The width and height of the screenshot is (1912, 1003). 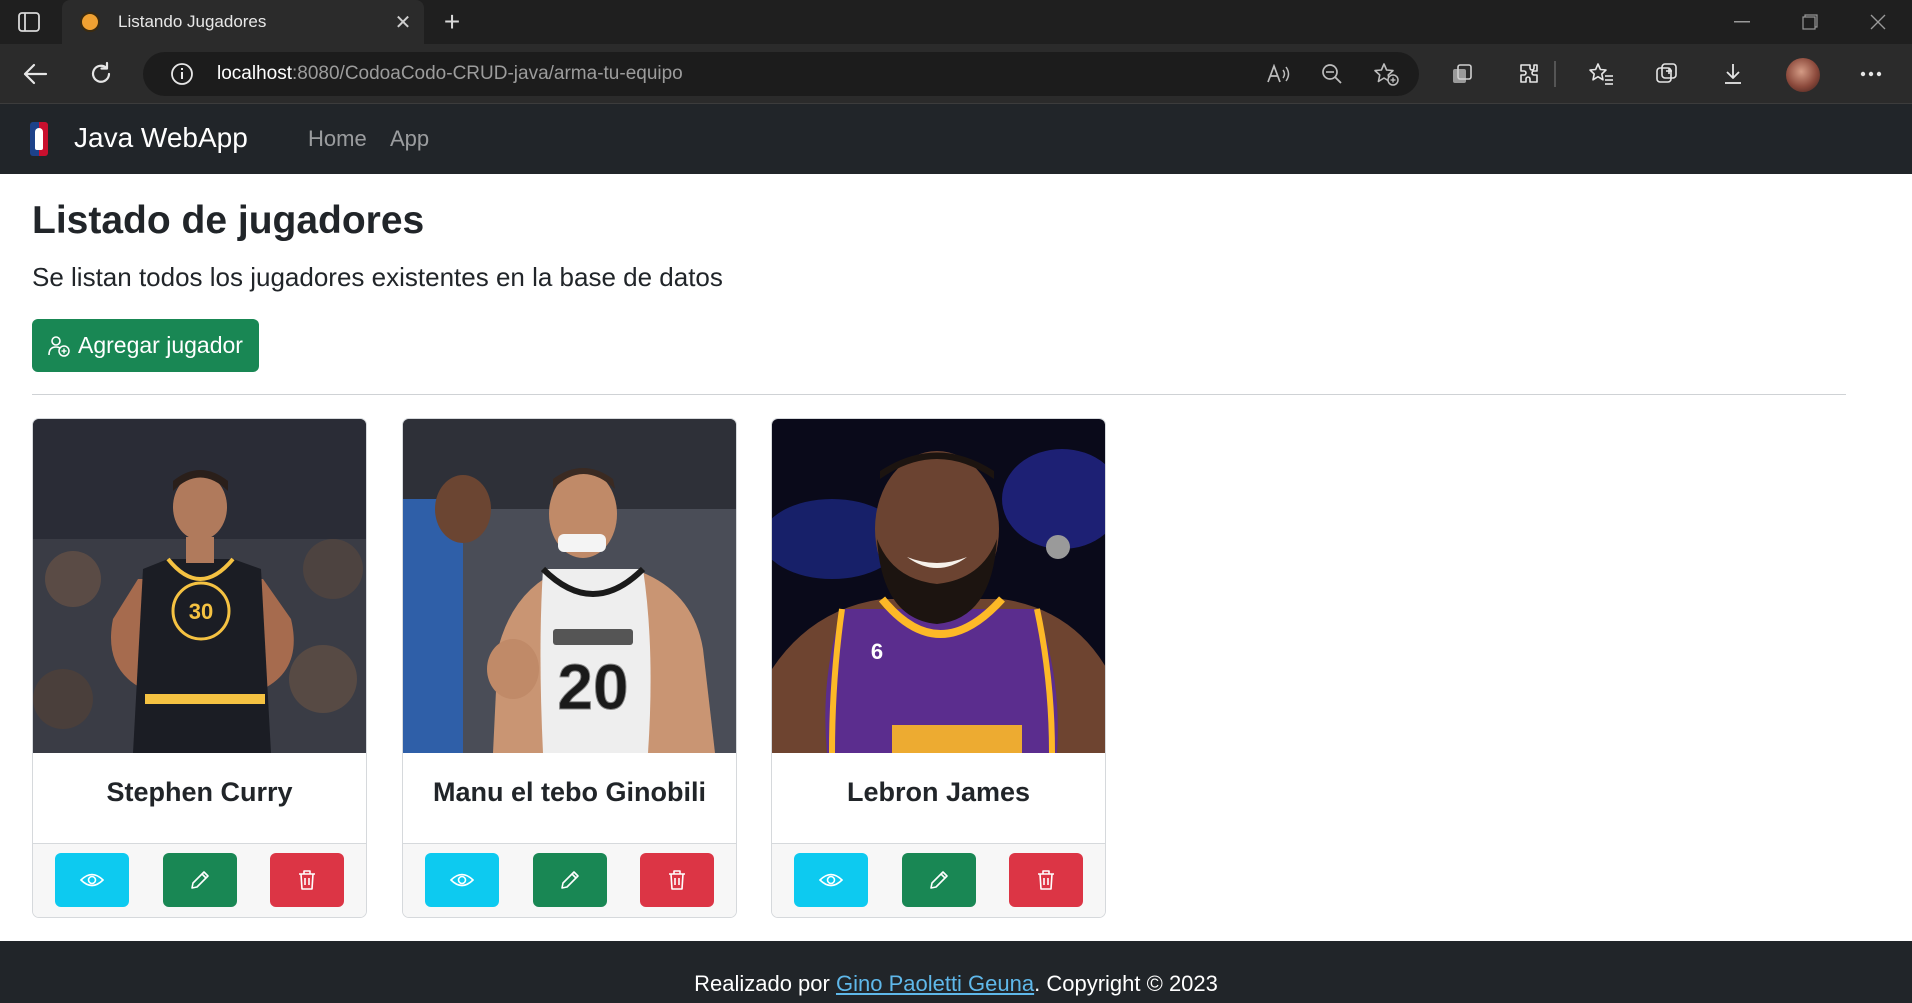 What do you see at coordinates (1742, 22) in the screenshot?
I see `minimize-icon` at bounding box center [1742, 22].